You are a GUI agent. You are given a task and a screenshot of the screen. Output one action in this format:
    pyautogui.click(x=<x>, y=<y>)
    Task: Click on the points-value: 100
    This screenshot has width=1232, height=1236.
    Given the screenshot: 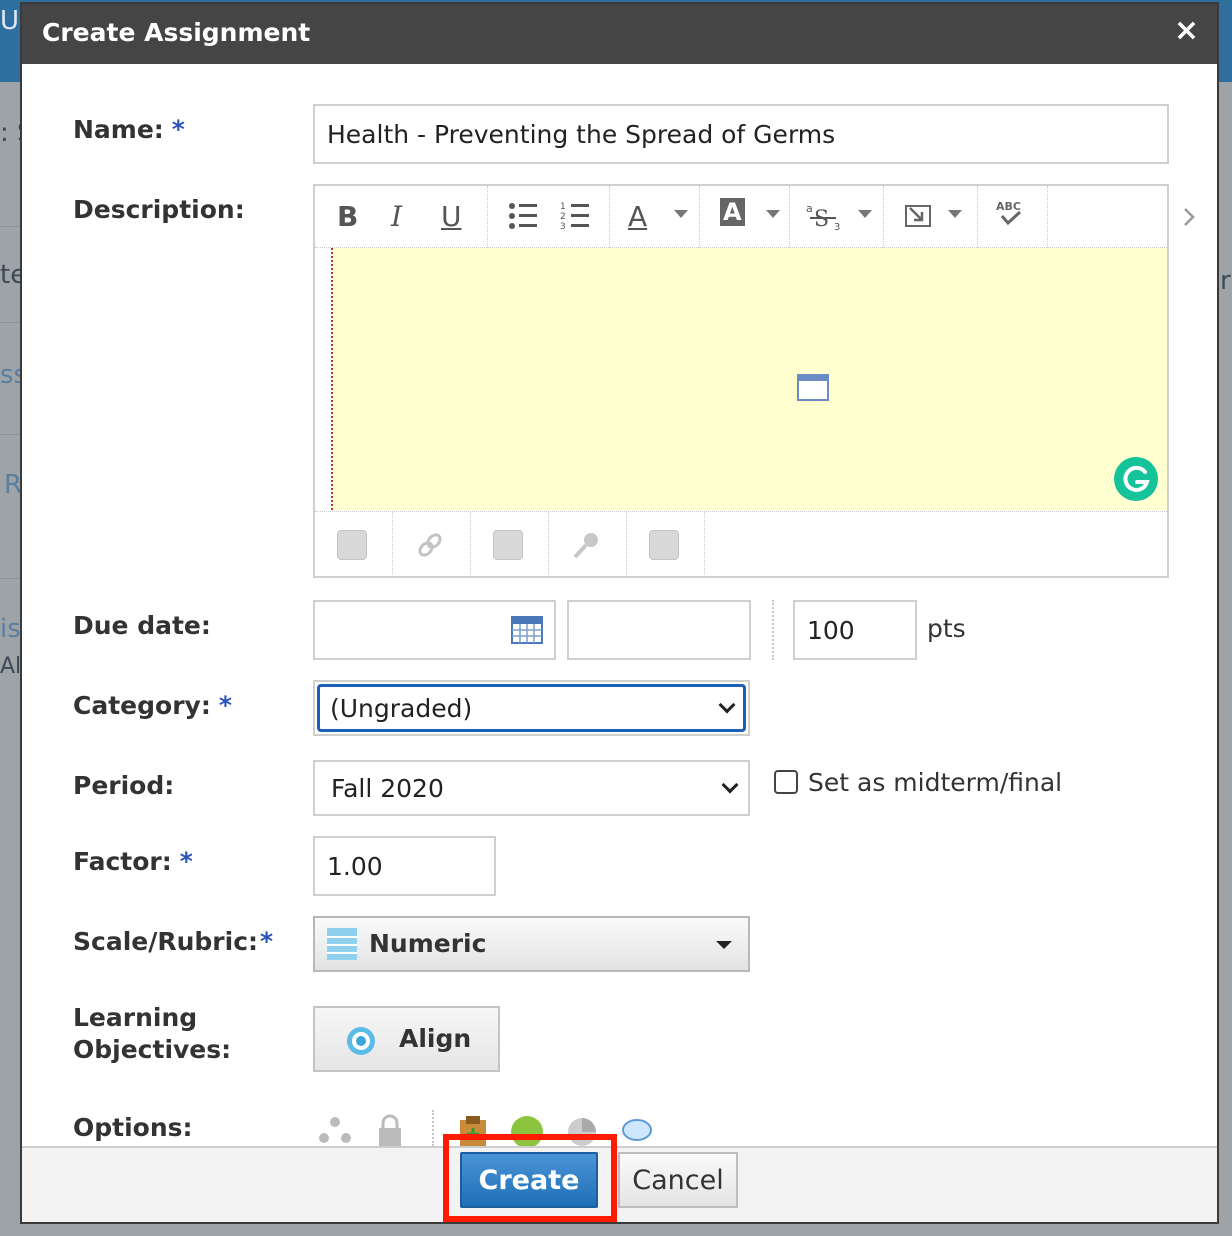 What is the action you would take?
    pyautogui.click(x=831, y=630)
    